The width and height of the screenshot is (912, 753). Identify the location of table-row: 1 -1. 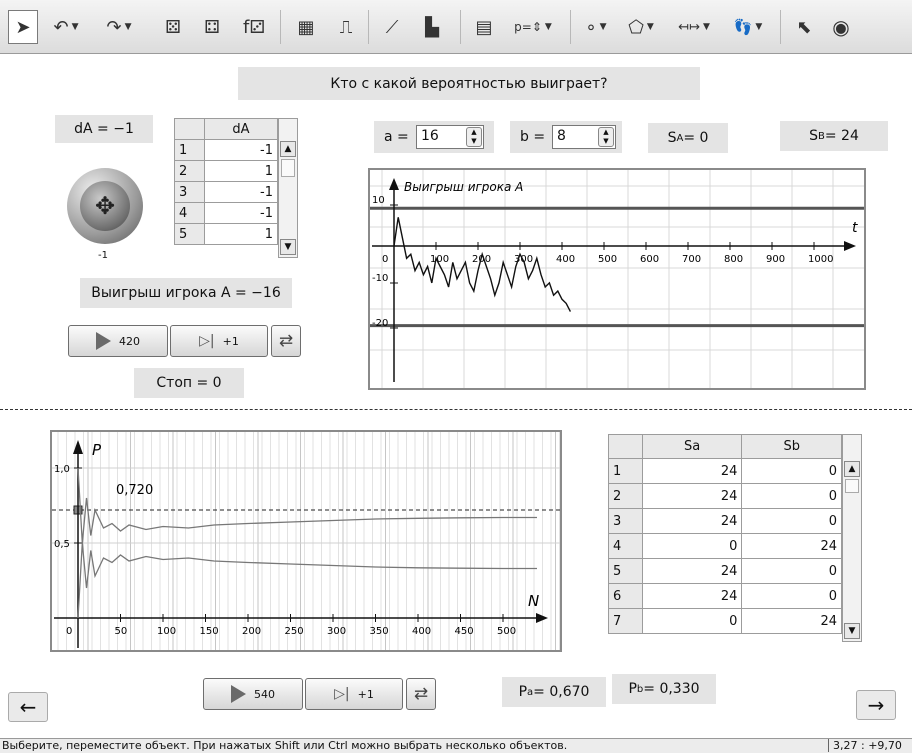
(226, 150).